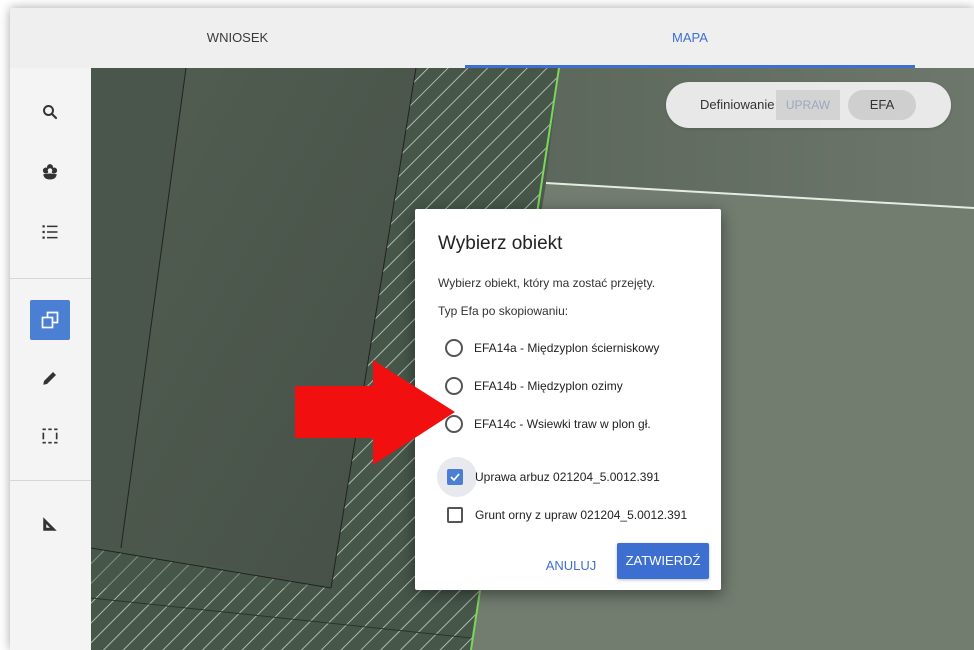 The width and height of the screenshot is (974, 650). I want to click on ruler-icon, so click(50, 524).